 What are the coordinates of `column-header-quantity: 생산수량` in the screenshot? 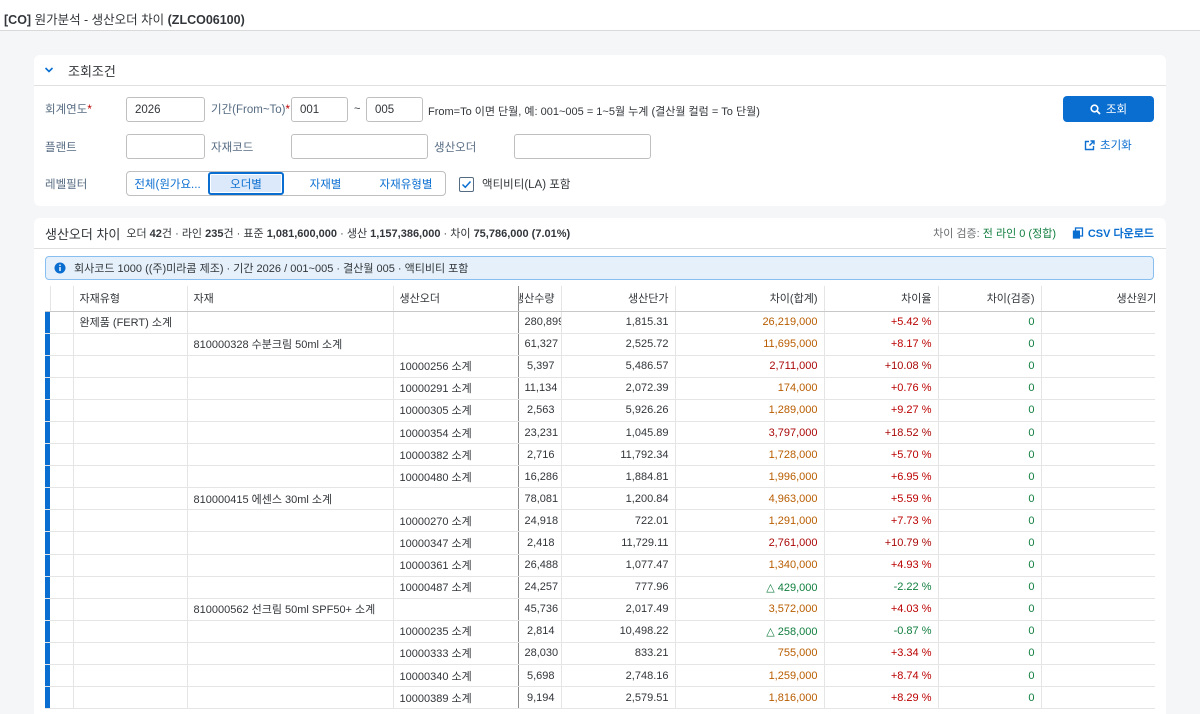 It's located at (540, 299).